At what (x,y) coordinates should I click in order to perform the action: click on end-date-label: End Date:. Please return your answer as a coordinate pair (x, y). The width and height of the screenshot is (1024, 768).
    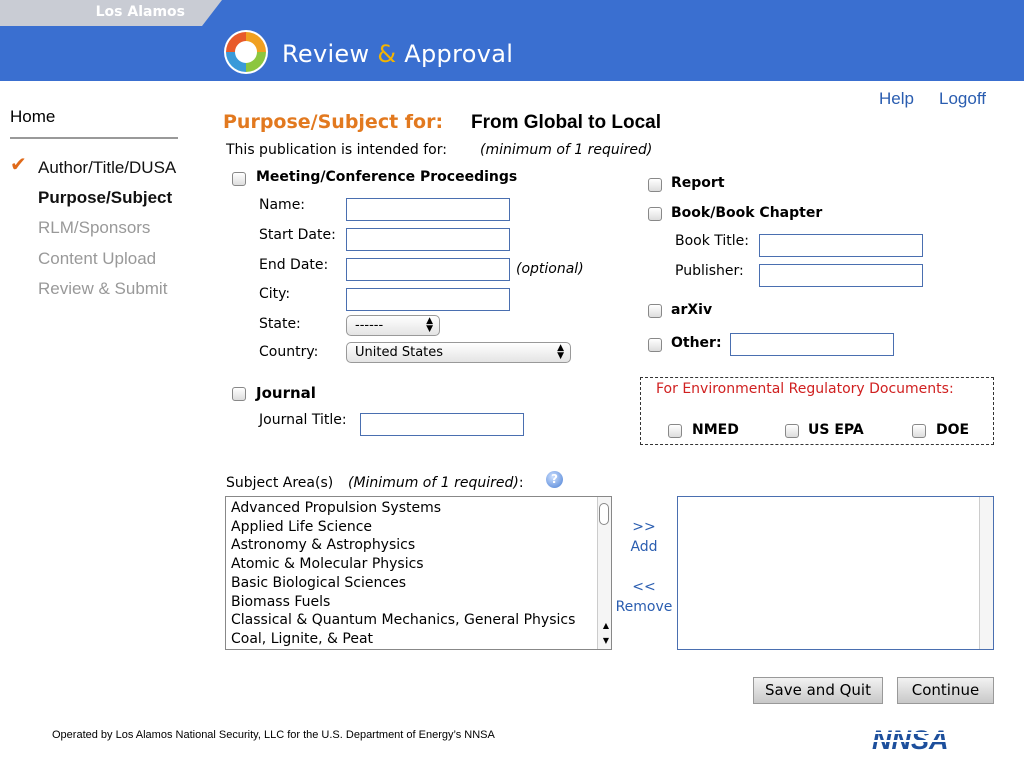
    Looking at the image, I should click on (294, 265).